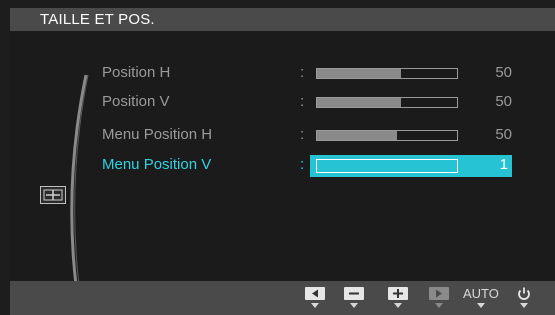 This screenshot has width=555, height=315. I want to click on menu-title: TAILLE ET POS., so click(97, 19).